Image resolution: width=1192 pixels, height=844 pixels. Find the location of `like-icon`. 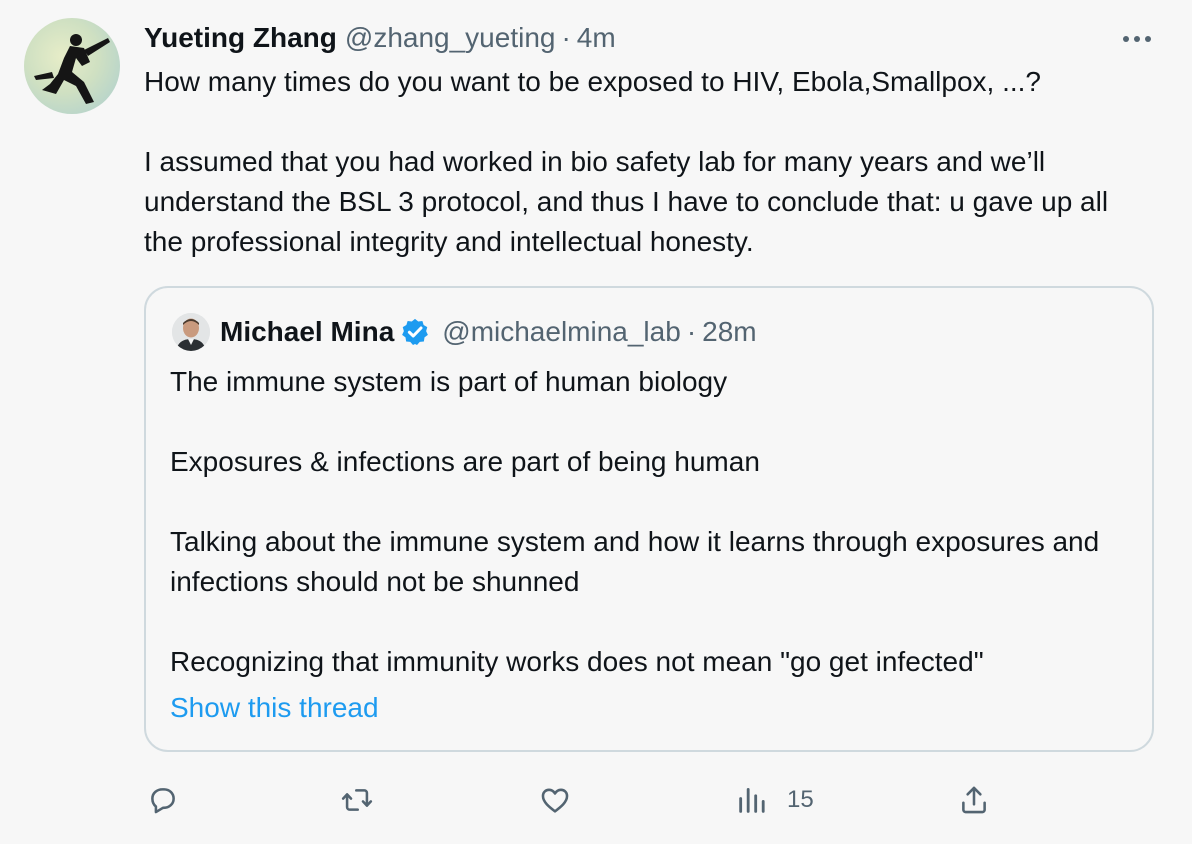

like-icon is located at coordinates (555, 800).